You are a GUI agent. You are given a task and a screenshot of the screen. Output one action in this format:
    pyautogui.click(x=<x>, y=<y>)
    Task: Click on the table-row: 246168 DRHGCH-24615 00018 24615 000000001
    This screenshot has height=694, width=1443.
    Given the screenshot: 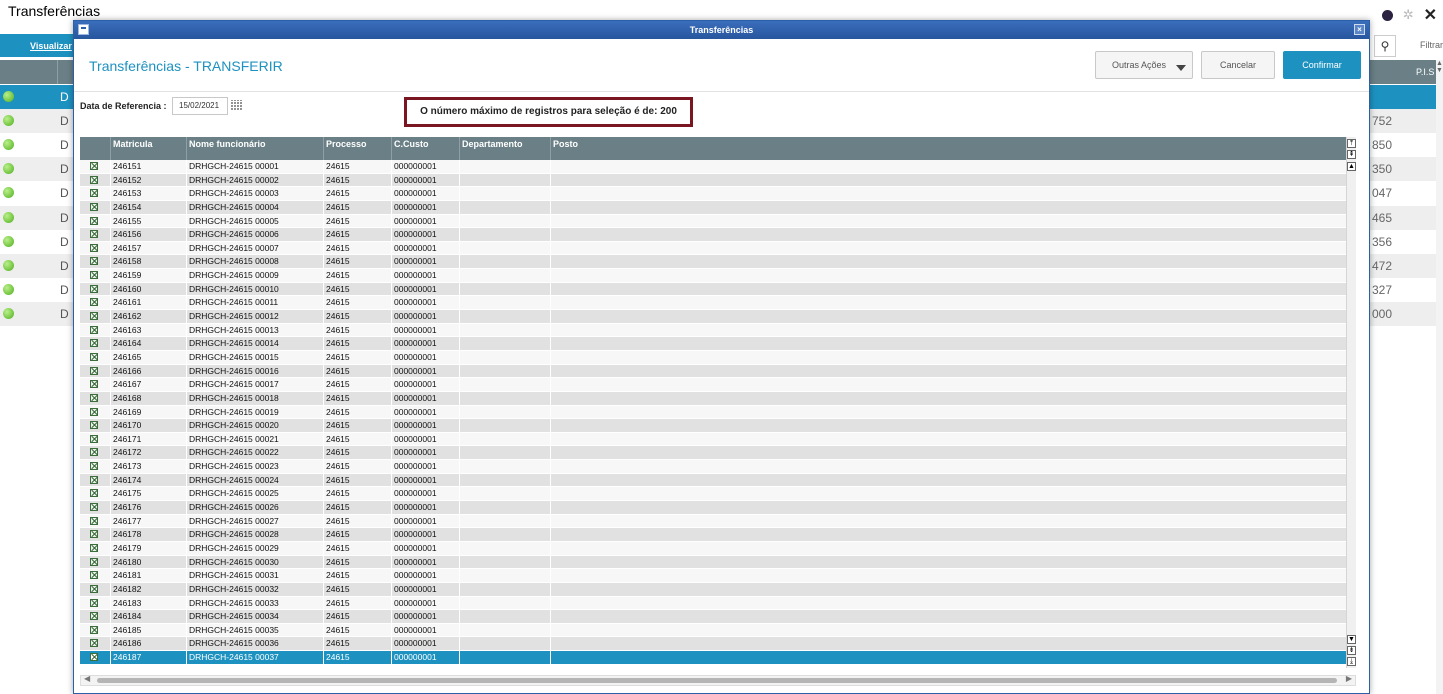 What is the action you would take?
    pyautogui.click(x=713, y=398)
    